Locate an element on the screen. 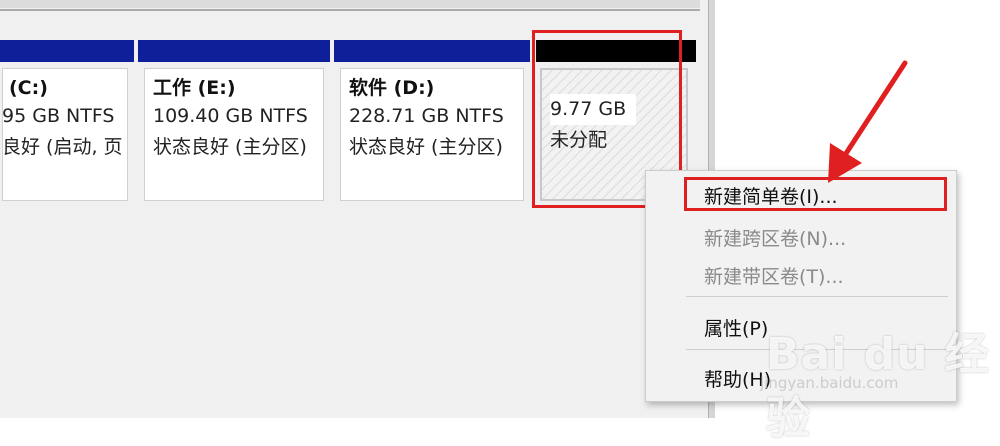 The image size is (1000, 446). top-divider is located at coordinates (350, 10).